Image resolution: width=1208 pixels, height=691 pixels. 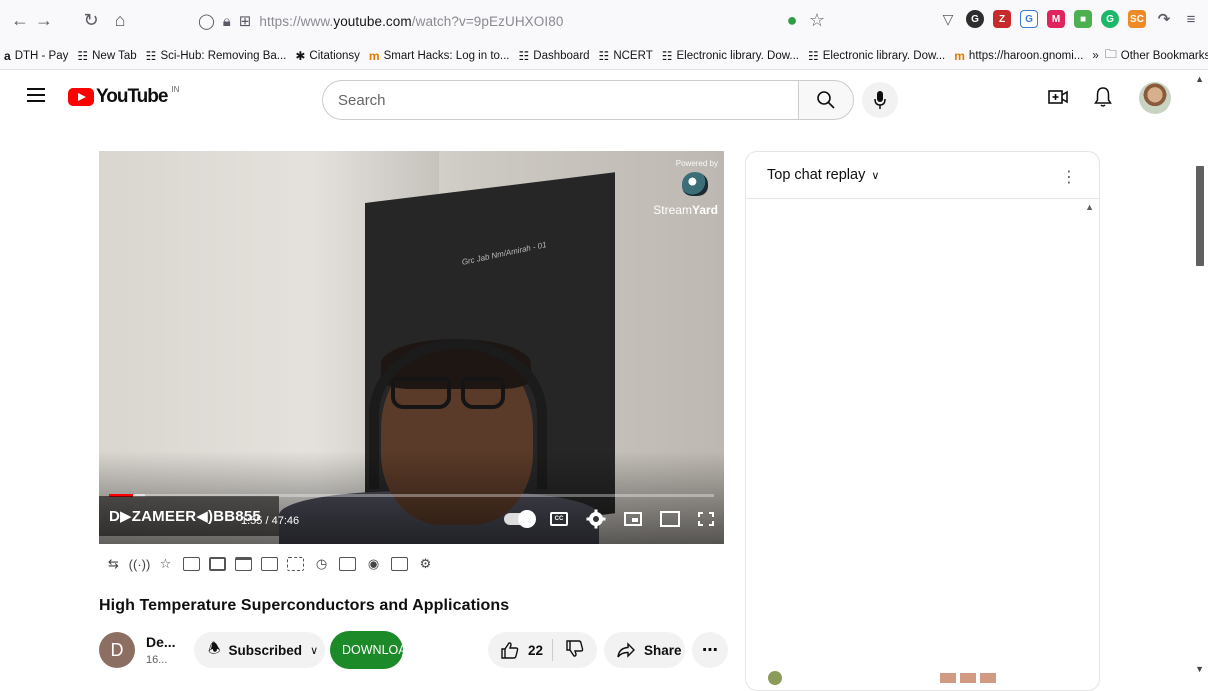 I want to click on chat-message-peek, so click(x=882, y=678).